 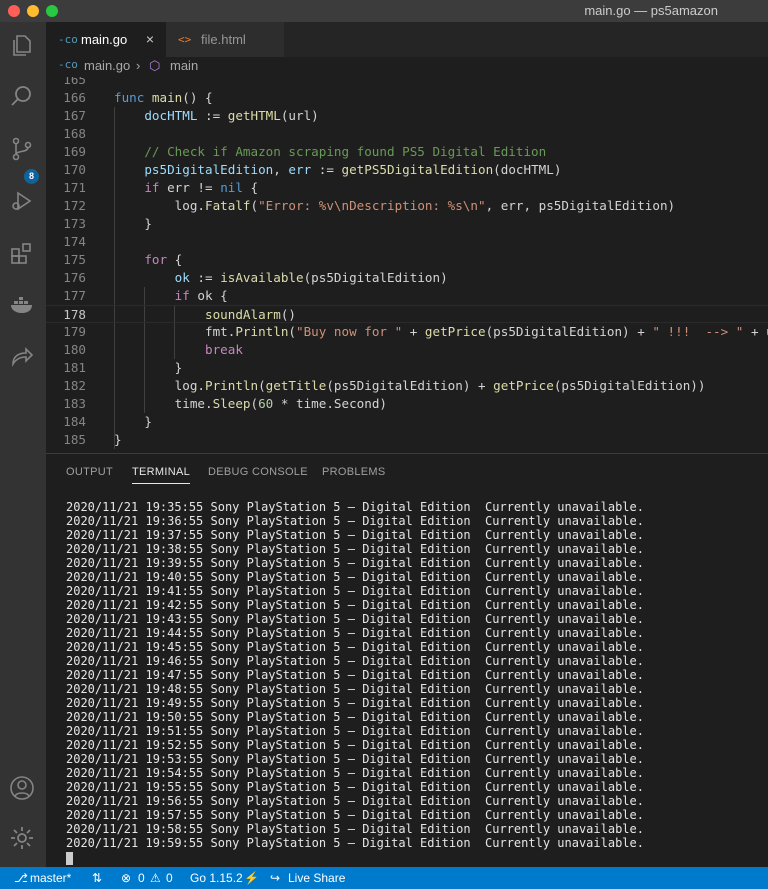 What do you see at coordinates (74, 151) in the screenshot?
I see `line-number: 169` at bounding box center [74, 151].